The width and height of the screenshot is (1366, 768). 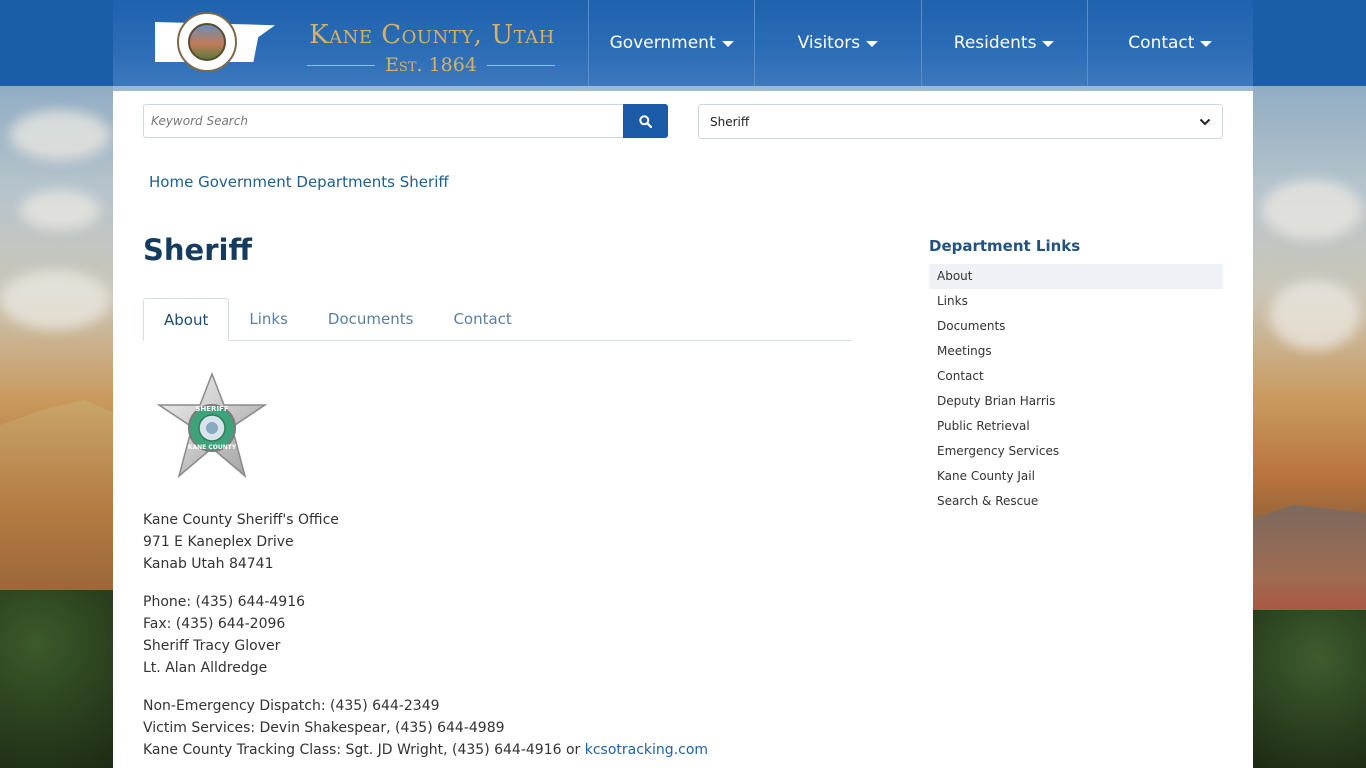 What do you see at coordinates (291, 706) in the screenshot?
I see `dispatch-line: Non-Emergency Dispatch: (435) 644-2349` at bounding box center [291, 706].